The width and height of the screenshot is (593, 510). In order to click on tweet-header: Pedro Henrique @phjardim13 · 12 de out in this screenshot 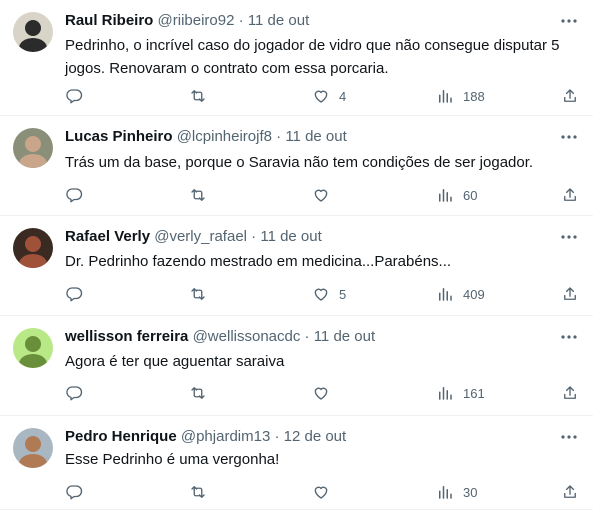, I will do `click(309, 437)`.